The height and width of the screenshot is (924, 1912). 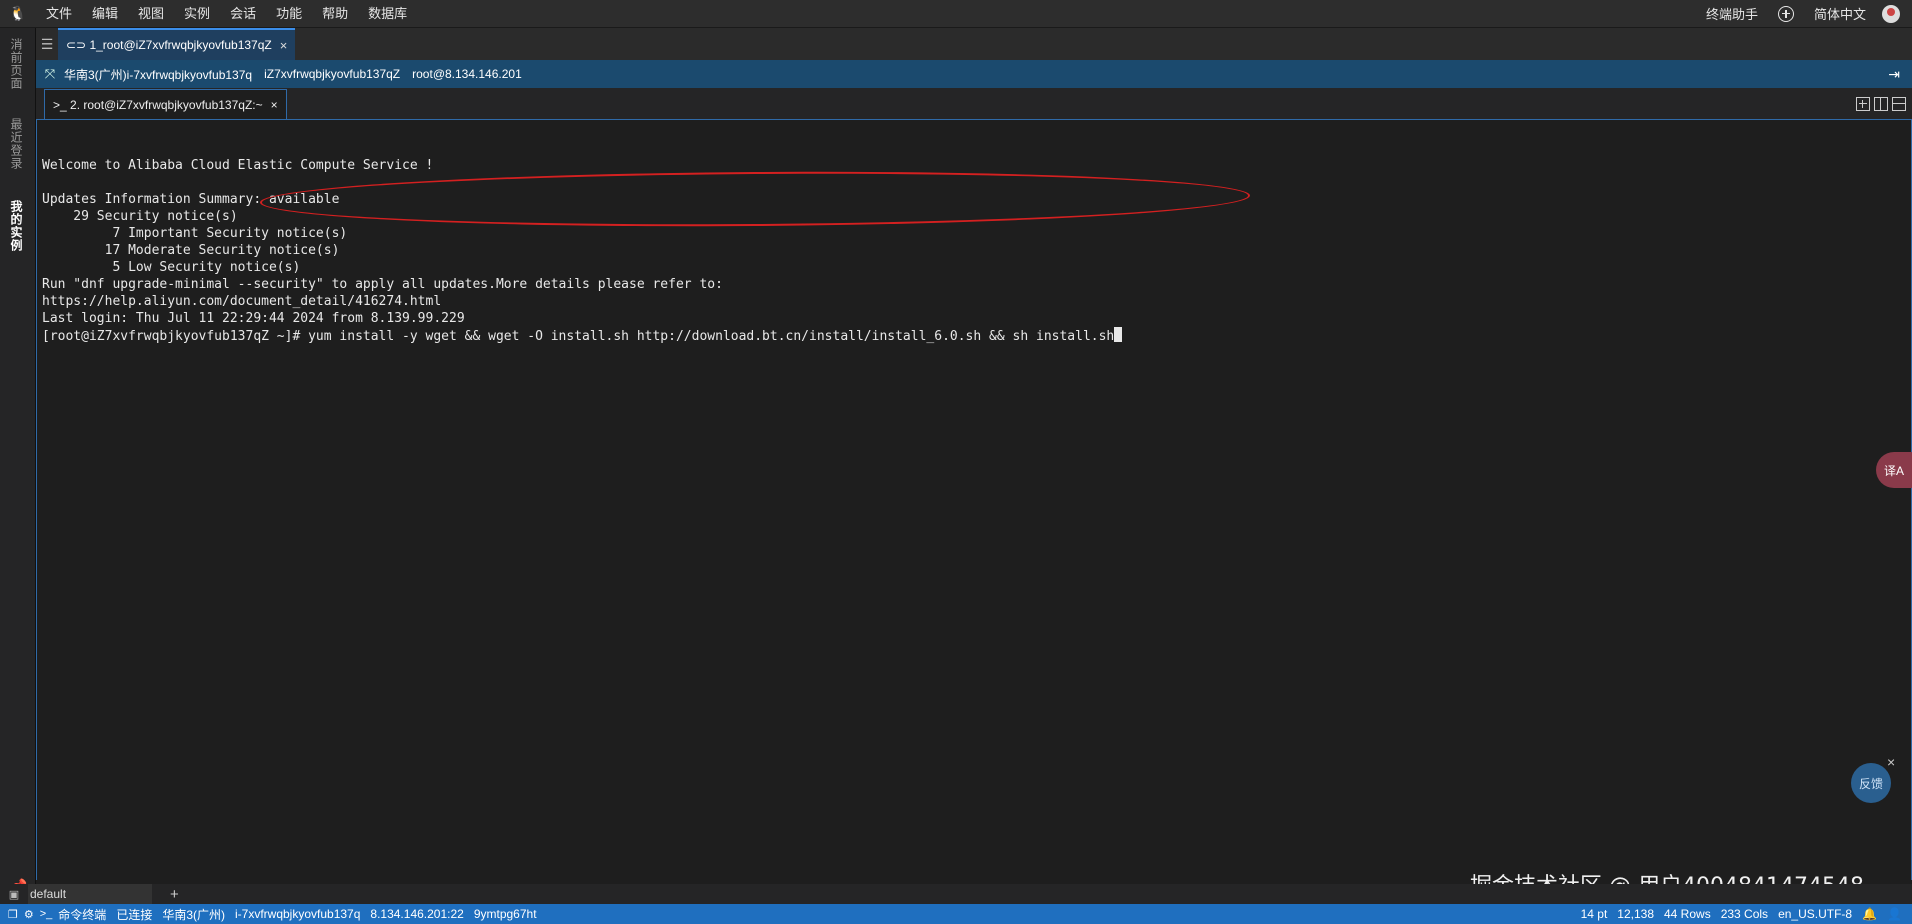 What do you see at coordinates (974, 44) in the screenshot?
I see `session-tab-bar: ☰ ⊂⊃ 1_root@iZ7xvfrwqbjkyovfub137qZ ×` at bounding box center [974, 44].